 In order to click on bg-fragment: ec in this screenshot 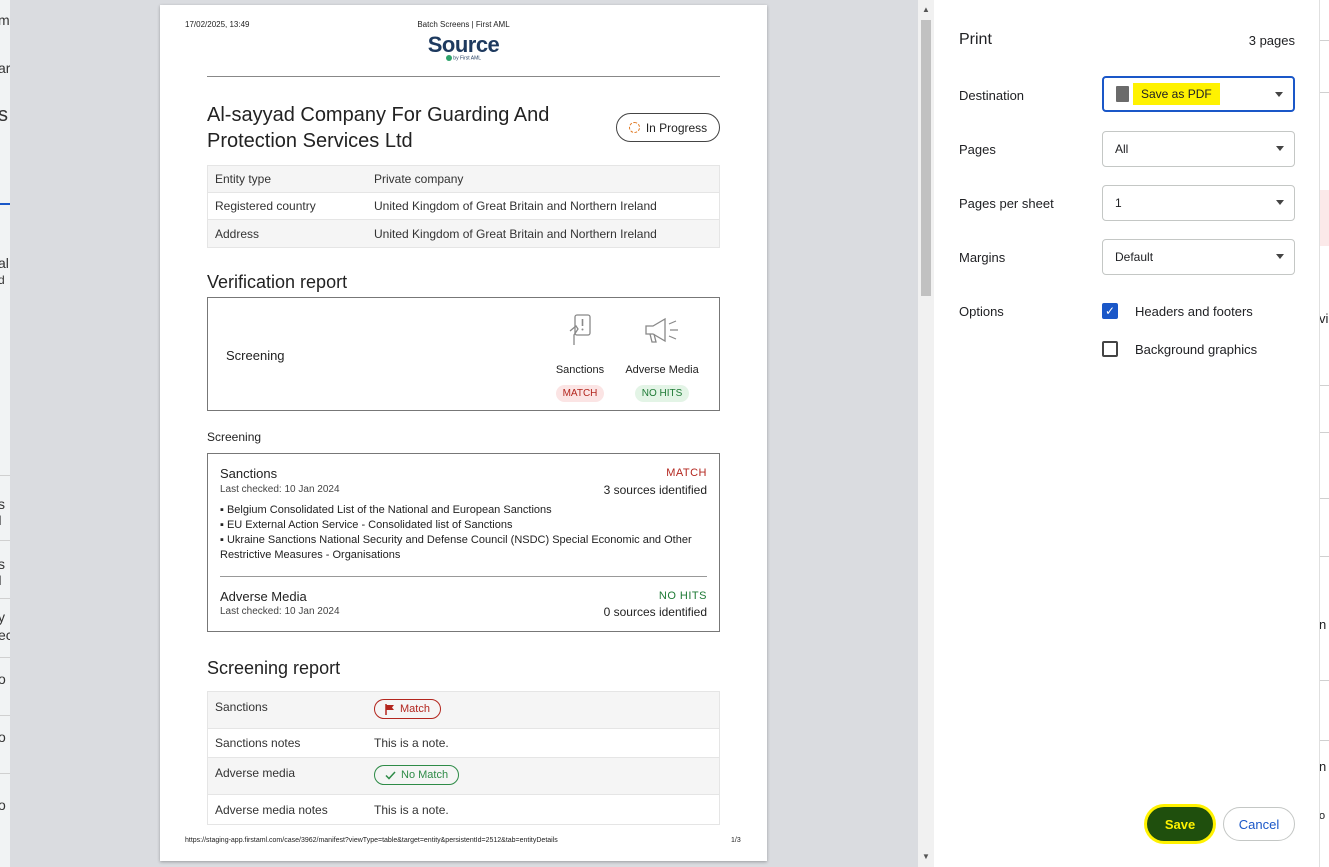, I will do `click(5, 635)`.